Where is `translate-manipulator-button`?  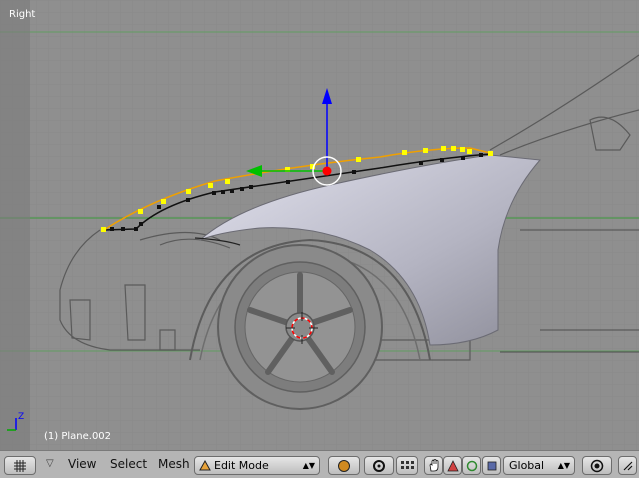
translate-manipulator-button is located at coordinates (433, 465).